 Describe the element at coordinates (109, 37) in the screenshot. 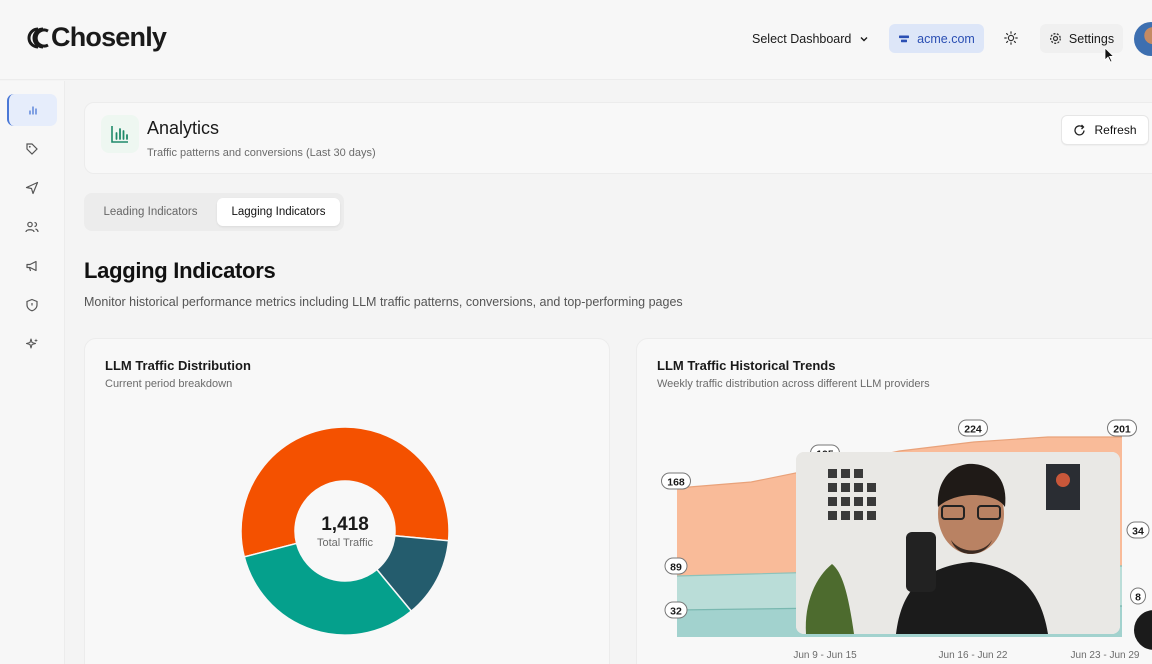

I see `brand-name: Chosenly` at that location.